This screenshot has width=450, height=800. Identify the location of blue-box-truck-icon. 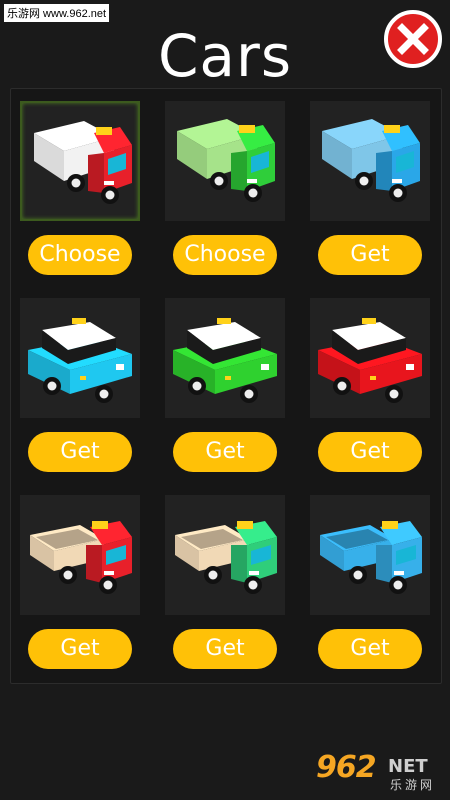
(371, 160).